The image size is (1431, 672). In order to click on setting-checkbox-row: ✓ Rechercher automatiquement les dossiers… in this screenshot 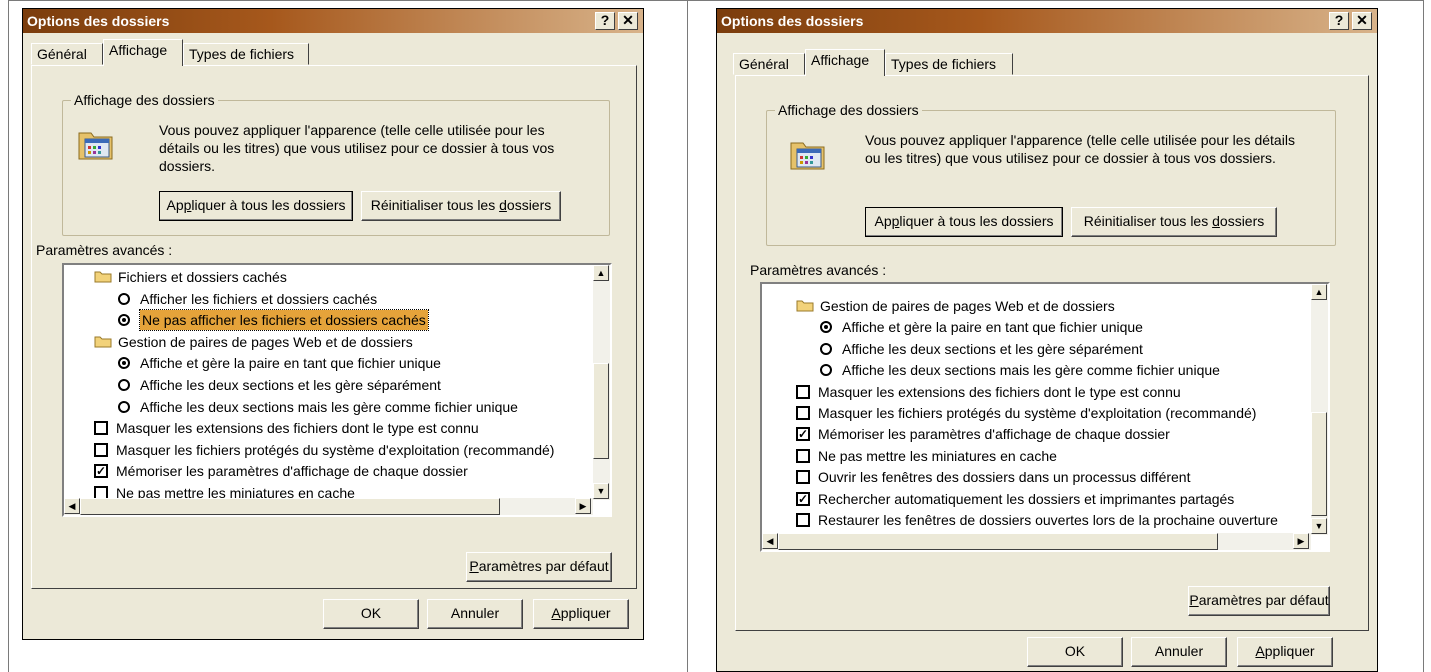, I will do `click(1022, 499)`.